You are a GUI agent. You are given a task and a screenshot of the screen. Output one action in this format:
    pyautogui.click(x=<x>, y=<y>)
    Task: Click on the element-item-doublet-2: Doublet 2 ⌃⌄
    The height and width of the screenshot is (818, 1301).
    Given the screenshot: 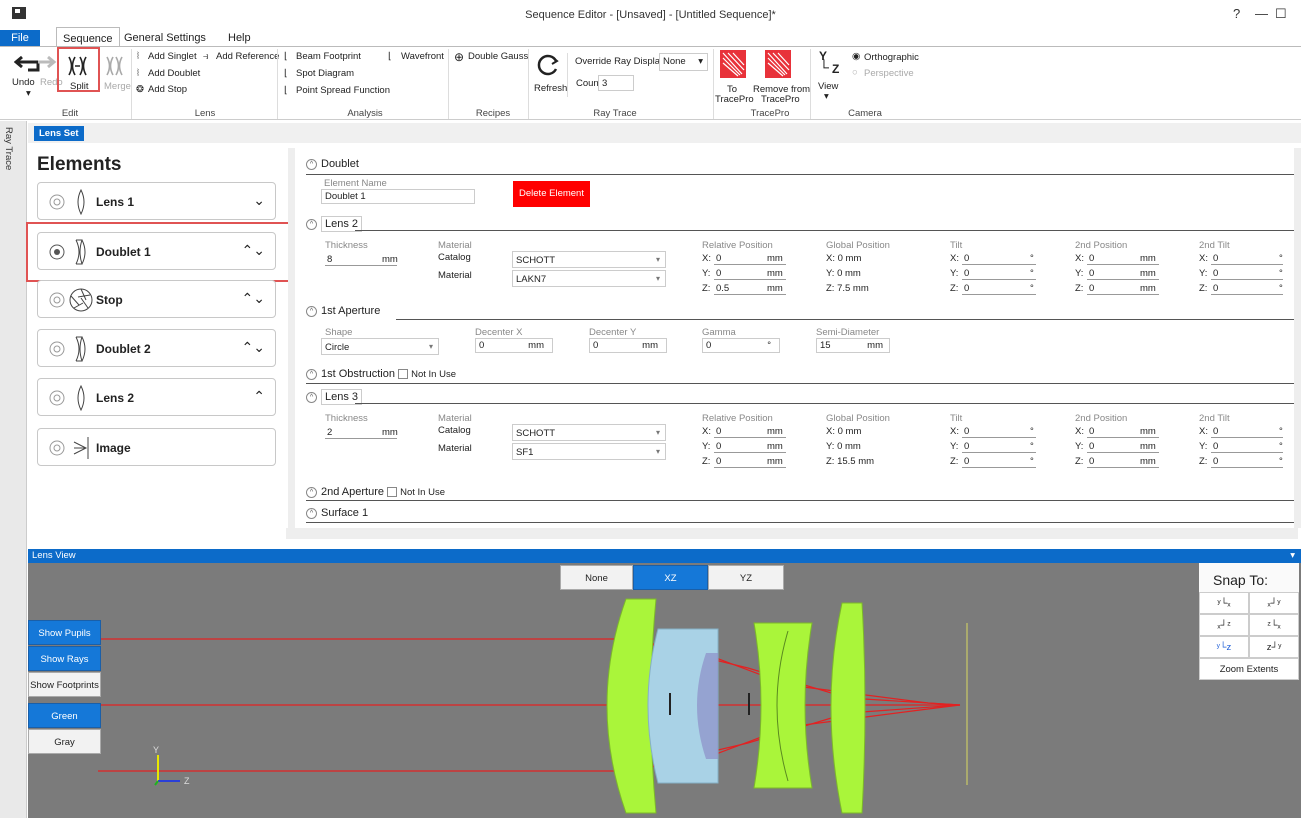 What is the action you would take?
    pyautogui.click(x=156, y=348)
    